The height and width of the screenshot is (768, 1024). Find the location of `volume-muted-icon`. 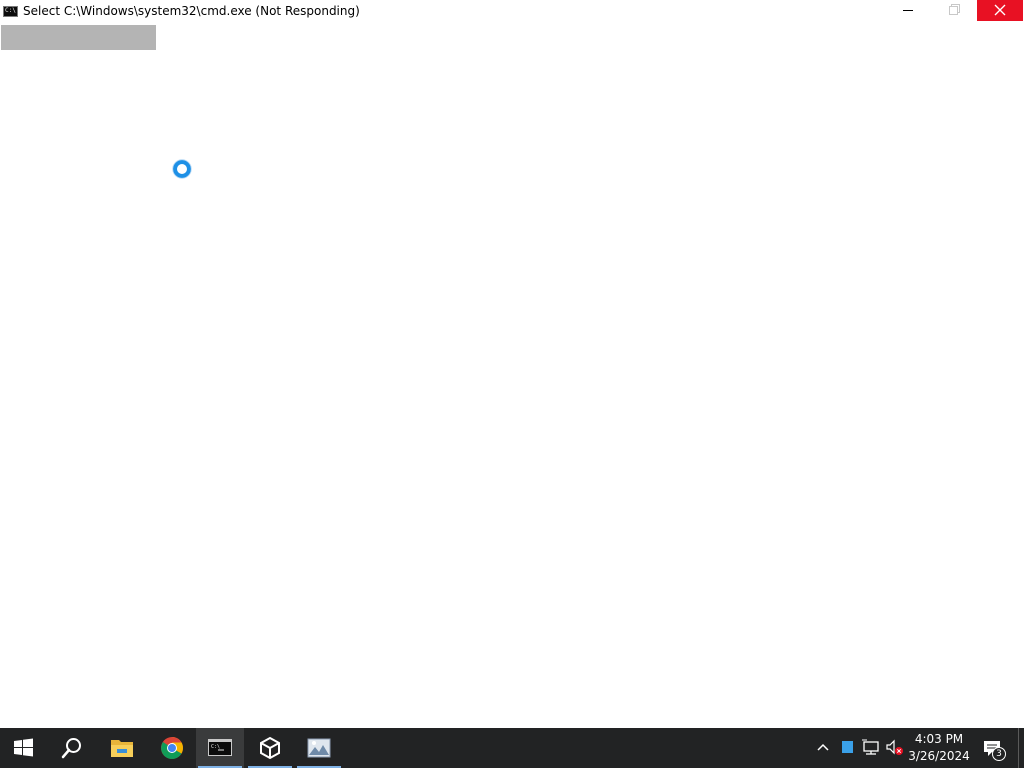

volume-muted-icon is located at coordinates (894, 747).